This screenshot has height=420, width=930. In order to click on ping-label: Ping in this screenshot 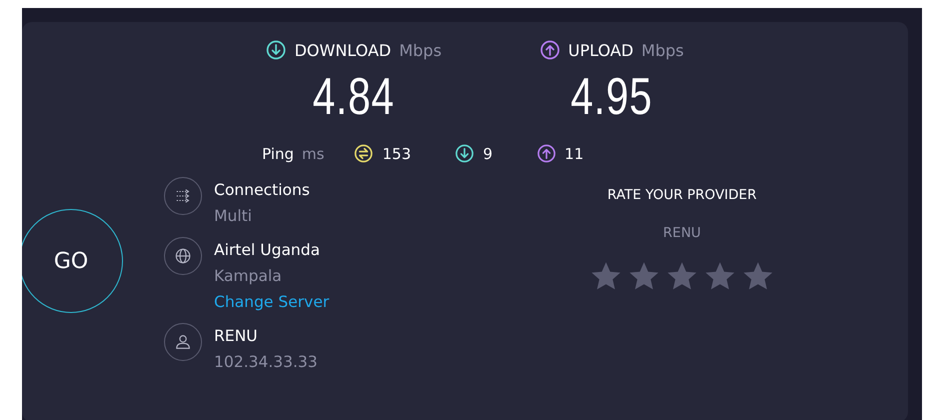, I will do `click(278, 153)`.